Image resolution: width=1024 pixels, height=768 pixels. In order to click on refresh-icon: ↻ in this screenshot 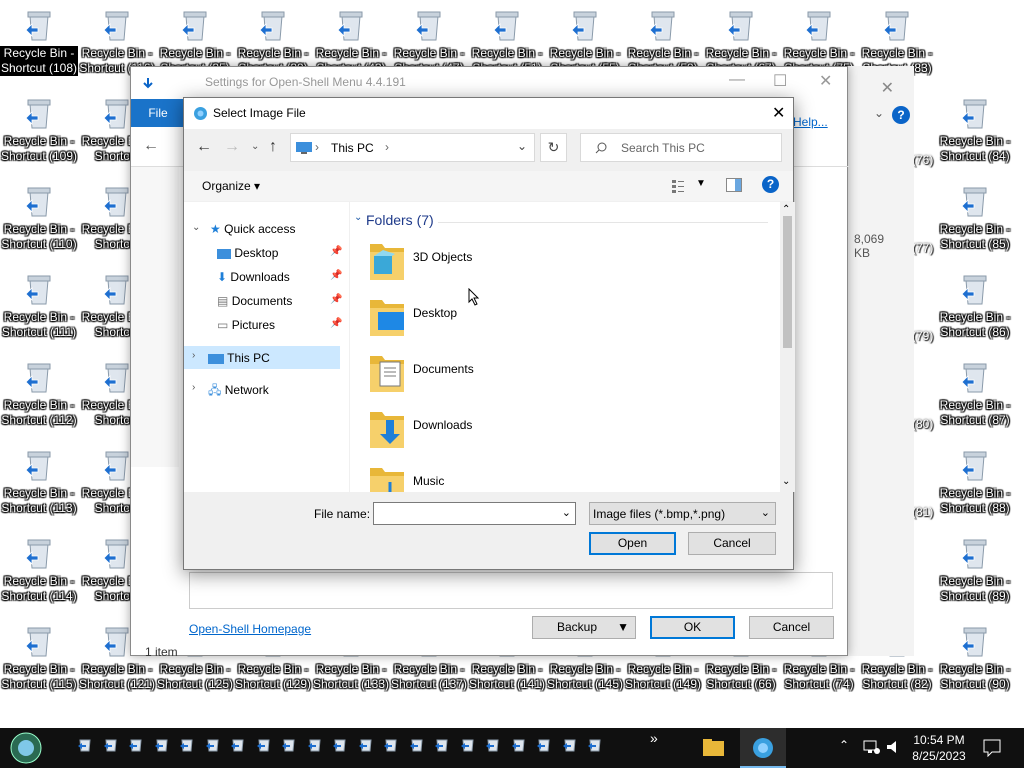, I will do `click(553, 147)`.